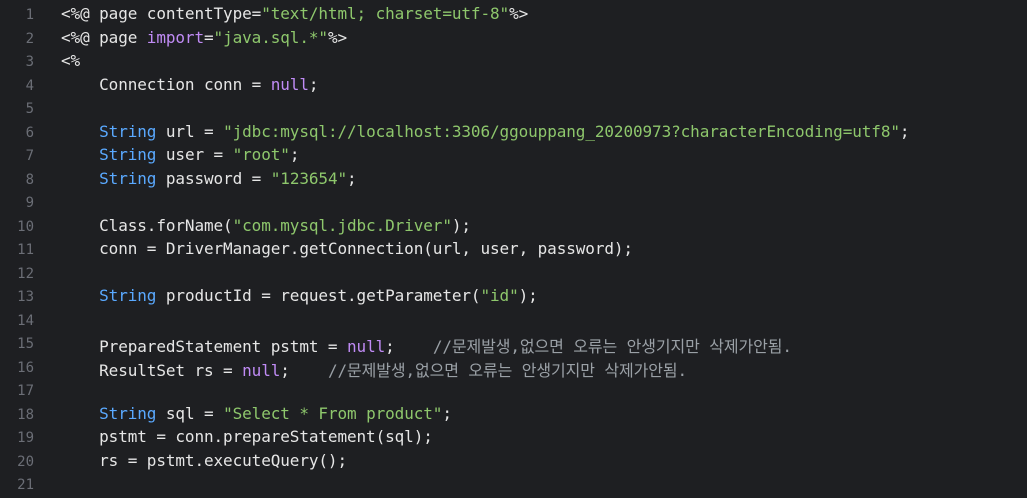 The height and width of the screenshot is (498, 1027). I want to click on code-token: user =, so click(194, 154).